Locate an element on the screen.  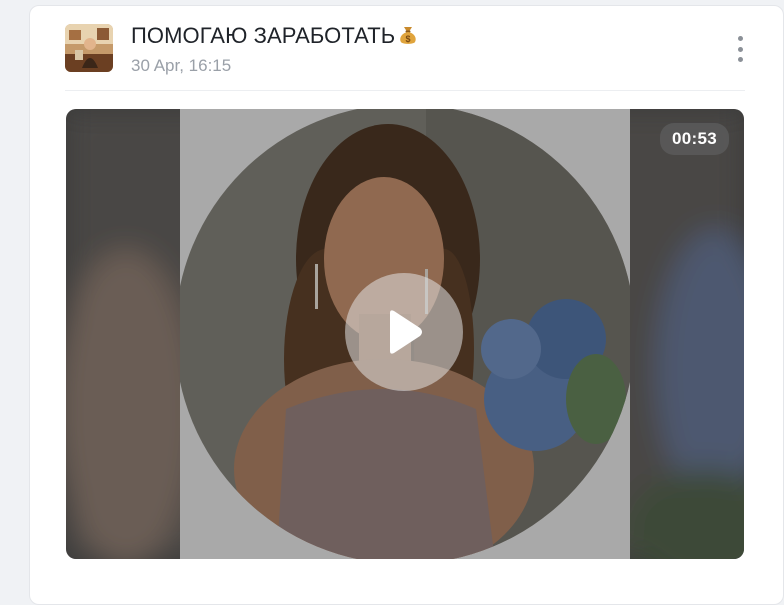
channel-name: ПОМОГАЮ ЗАРАБОТАТЬ $ is located at coordinates (275, 37).